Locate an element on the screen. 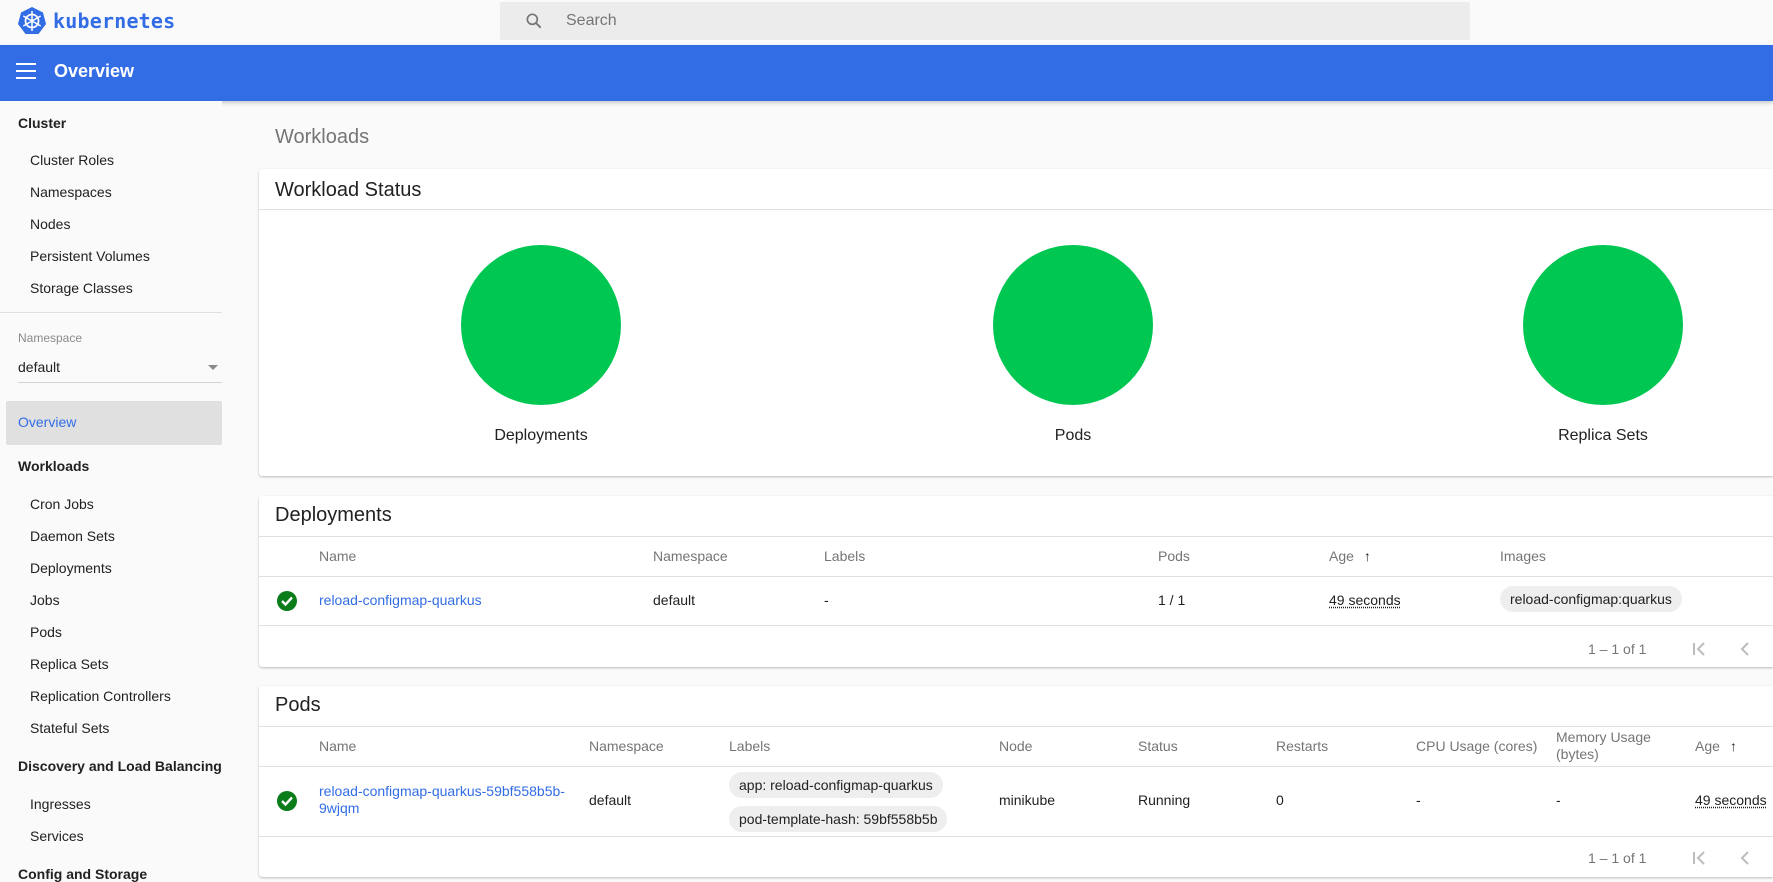 This screenshot has height=882, width=1773. sidebar-item-cluster-roles: Cluster Roles is located at coordinates (72, 160).